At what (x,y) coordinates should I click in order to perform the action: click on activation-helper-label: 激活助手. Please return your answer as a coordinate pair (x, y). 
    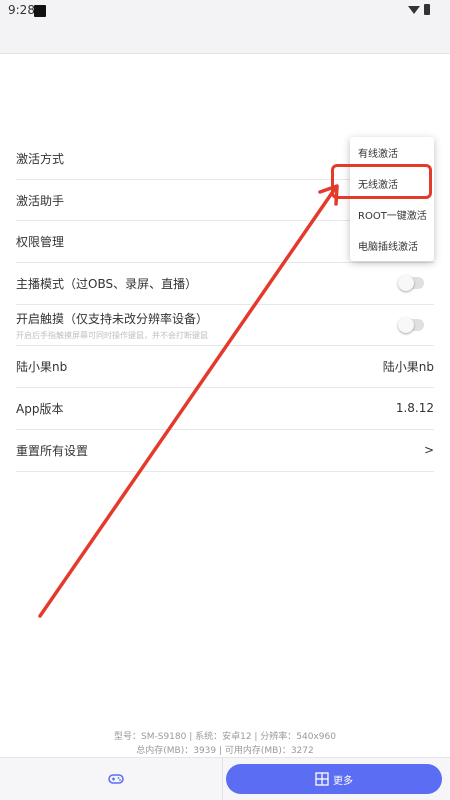
    Looking at the image, I should click on (40, 200).